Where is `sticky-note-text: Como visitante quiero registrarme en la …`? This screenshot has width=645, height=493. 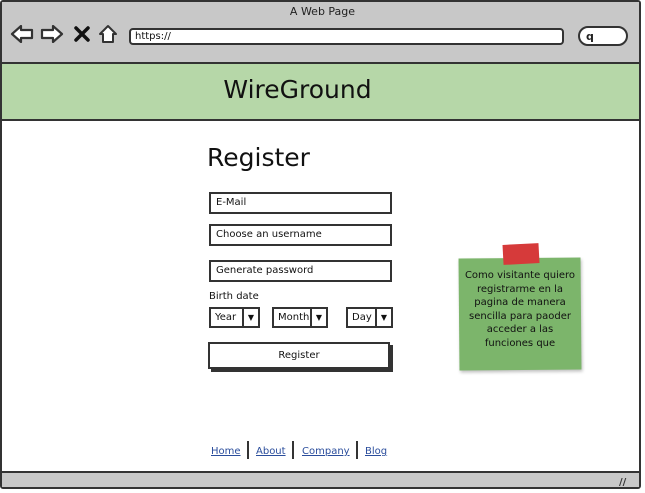 sticky-note-text: Como visitante quiero registrarme en la … is located at coordinates (520, 309).